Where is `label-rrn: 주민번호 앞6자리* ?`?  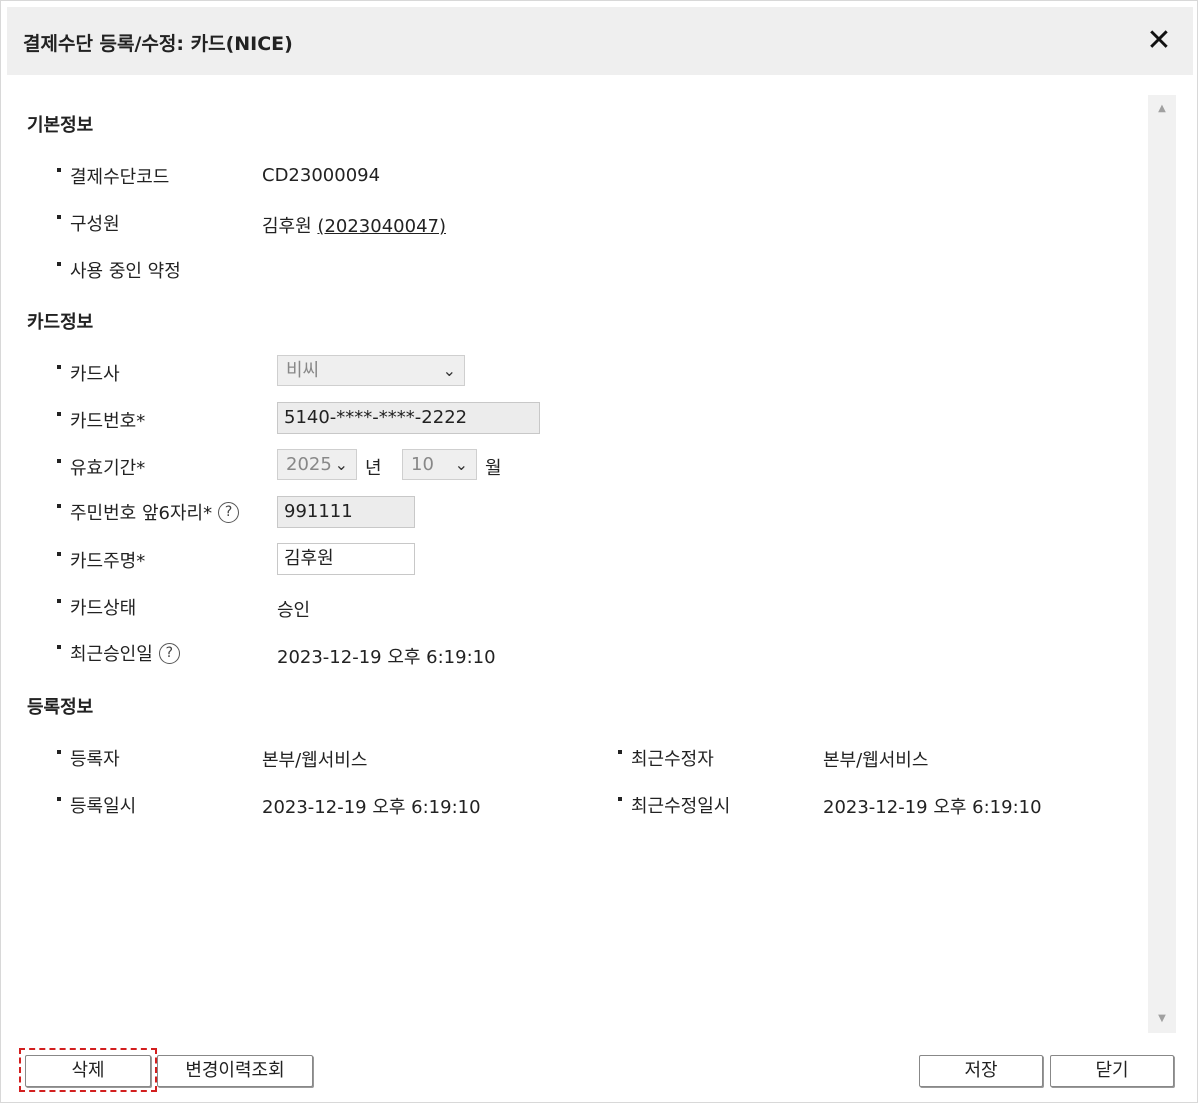 label-rrn: 주민번호 앞6자리* ? is located at coordinates (148, 512).